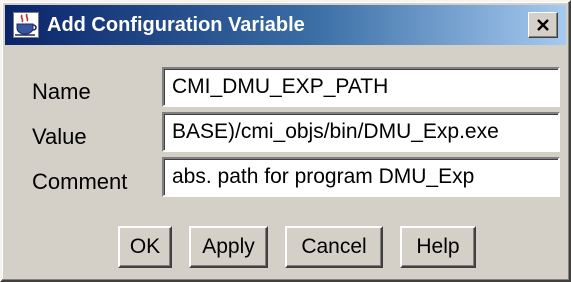 The image size is (571, 282). I want to click on close-x-icon, so click(543, 25).